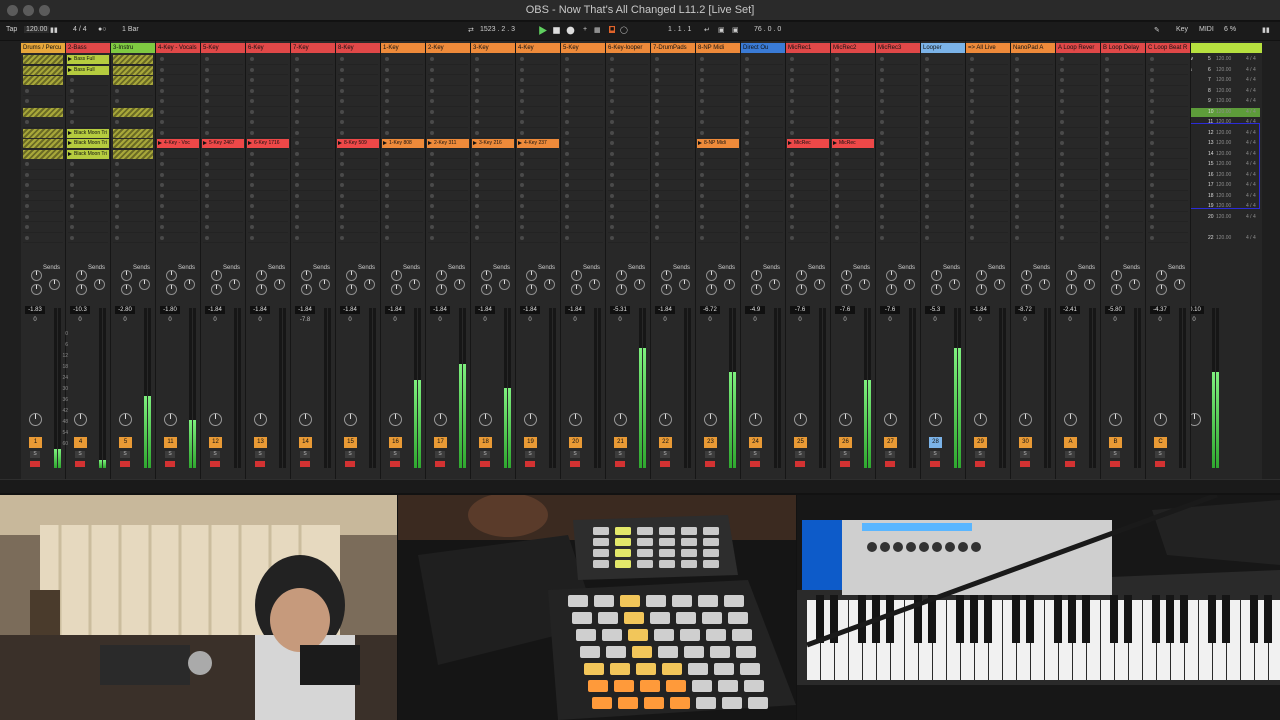 The width and height of the screenshot is (1280, 720). Describe the element at coordinates (980, 442) in the screenshot. I see `track-activator-button: 29` at that location.